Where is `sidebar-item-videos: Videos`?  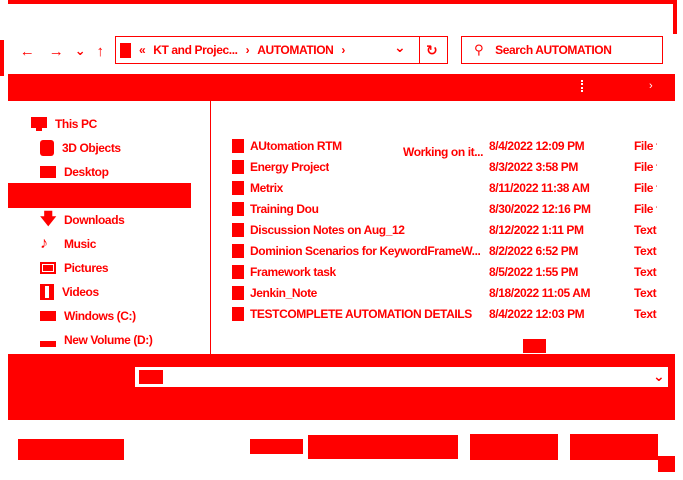 sidebar-item-videos: Videos is located at coordinates (69, 292).